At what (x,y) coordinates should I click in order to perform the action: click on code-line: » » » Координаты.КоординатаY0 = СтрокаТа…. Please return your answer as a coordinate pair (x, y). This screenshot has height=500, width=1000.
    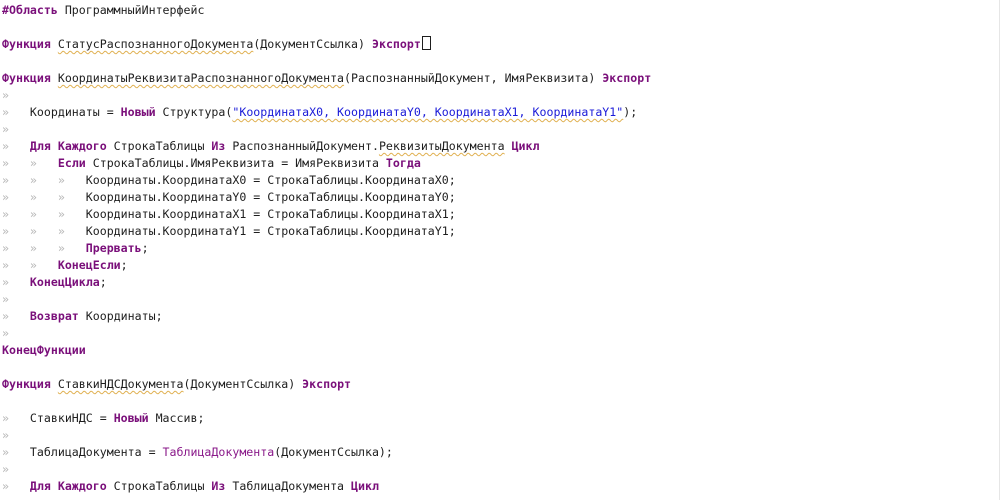
    Looking at the image, I should click on (229, 197).